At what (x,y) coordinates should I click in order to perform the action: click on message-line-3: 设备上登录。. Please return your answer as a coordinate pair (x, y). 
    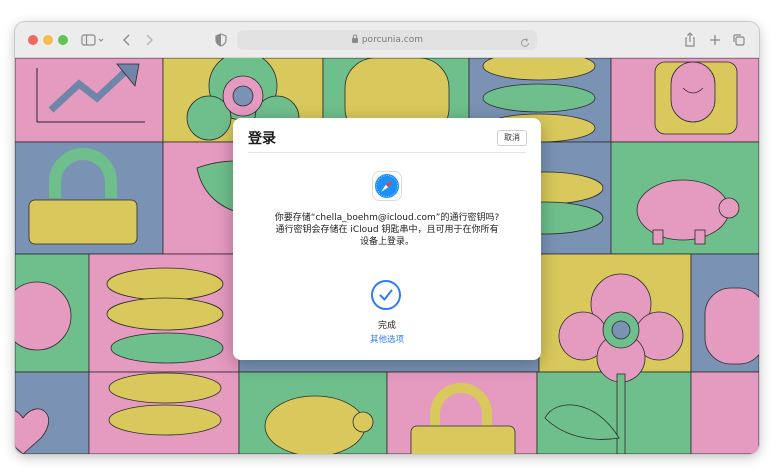
    Looking at the image, I should click on (386, 242).